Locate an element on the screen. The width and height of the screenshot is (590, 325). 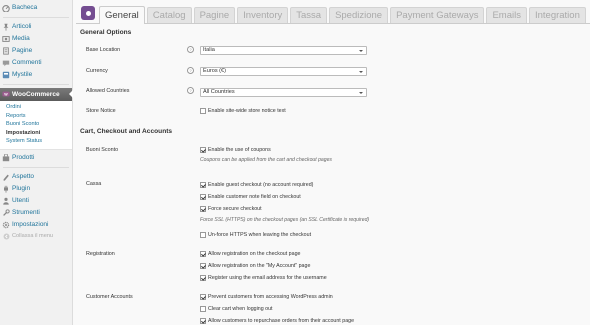
tab-integration: Integration is located at coordinates (557, 15).